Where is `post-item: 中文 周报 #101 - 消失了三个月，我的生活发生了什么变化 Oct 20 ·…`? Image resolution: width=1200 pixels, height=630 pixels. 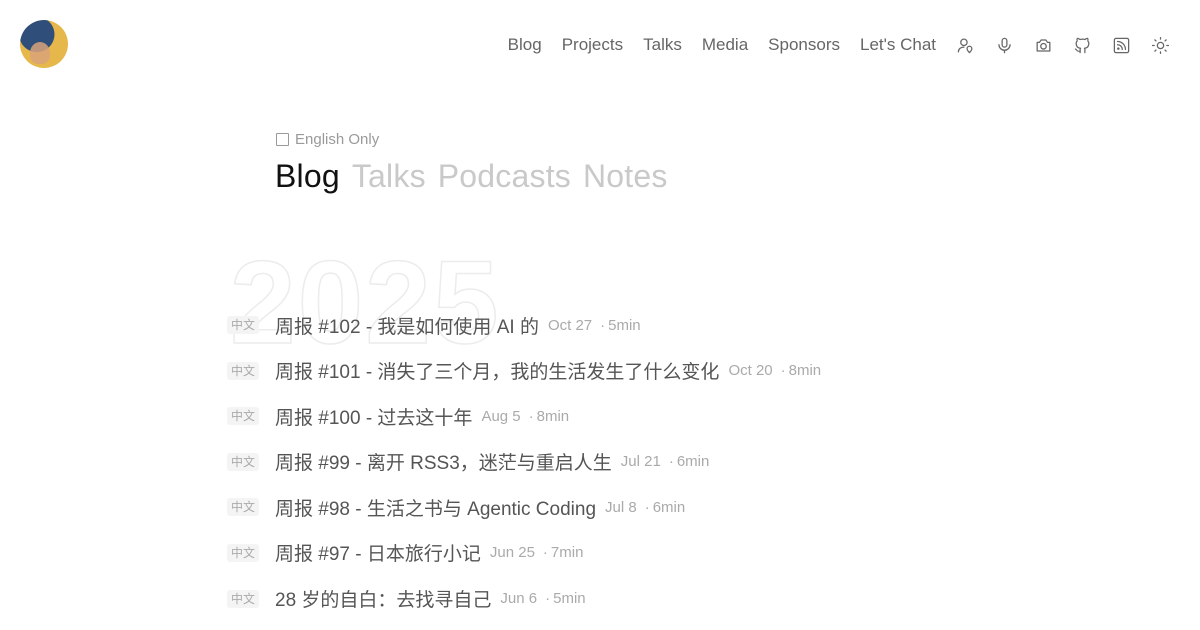 post-item: 中文 周报 #101 - 消失了三个月，我的生活发生了什么变化 Oct 20 ·… is located at coordinates (713, 371).